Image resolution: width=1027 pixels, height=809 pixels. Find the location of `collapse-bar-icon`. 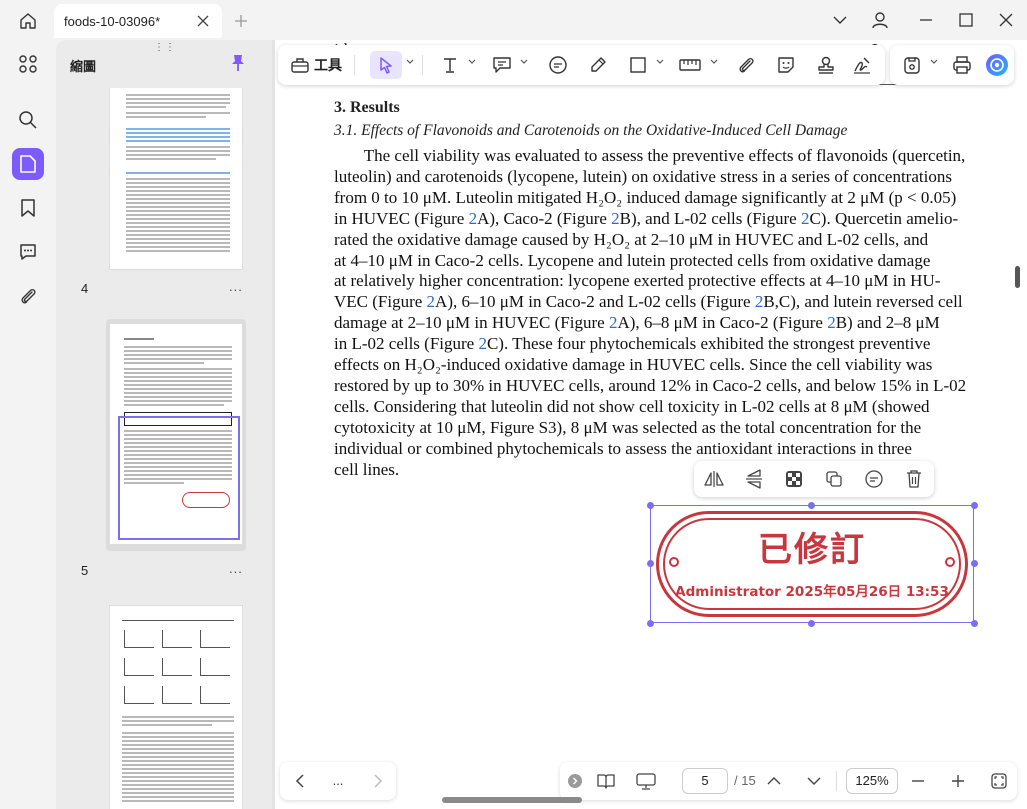

collapse-bar-icon is located at coordinates (575, 781).